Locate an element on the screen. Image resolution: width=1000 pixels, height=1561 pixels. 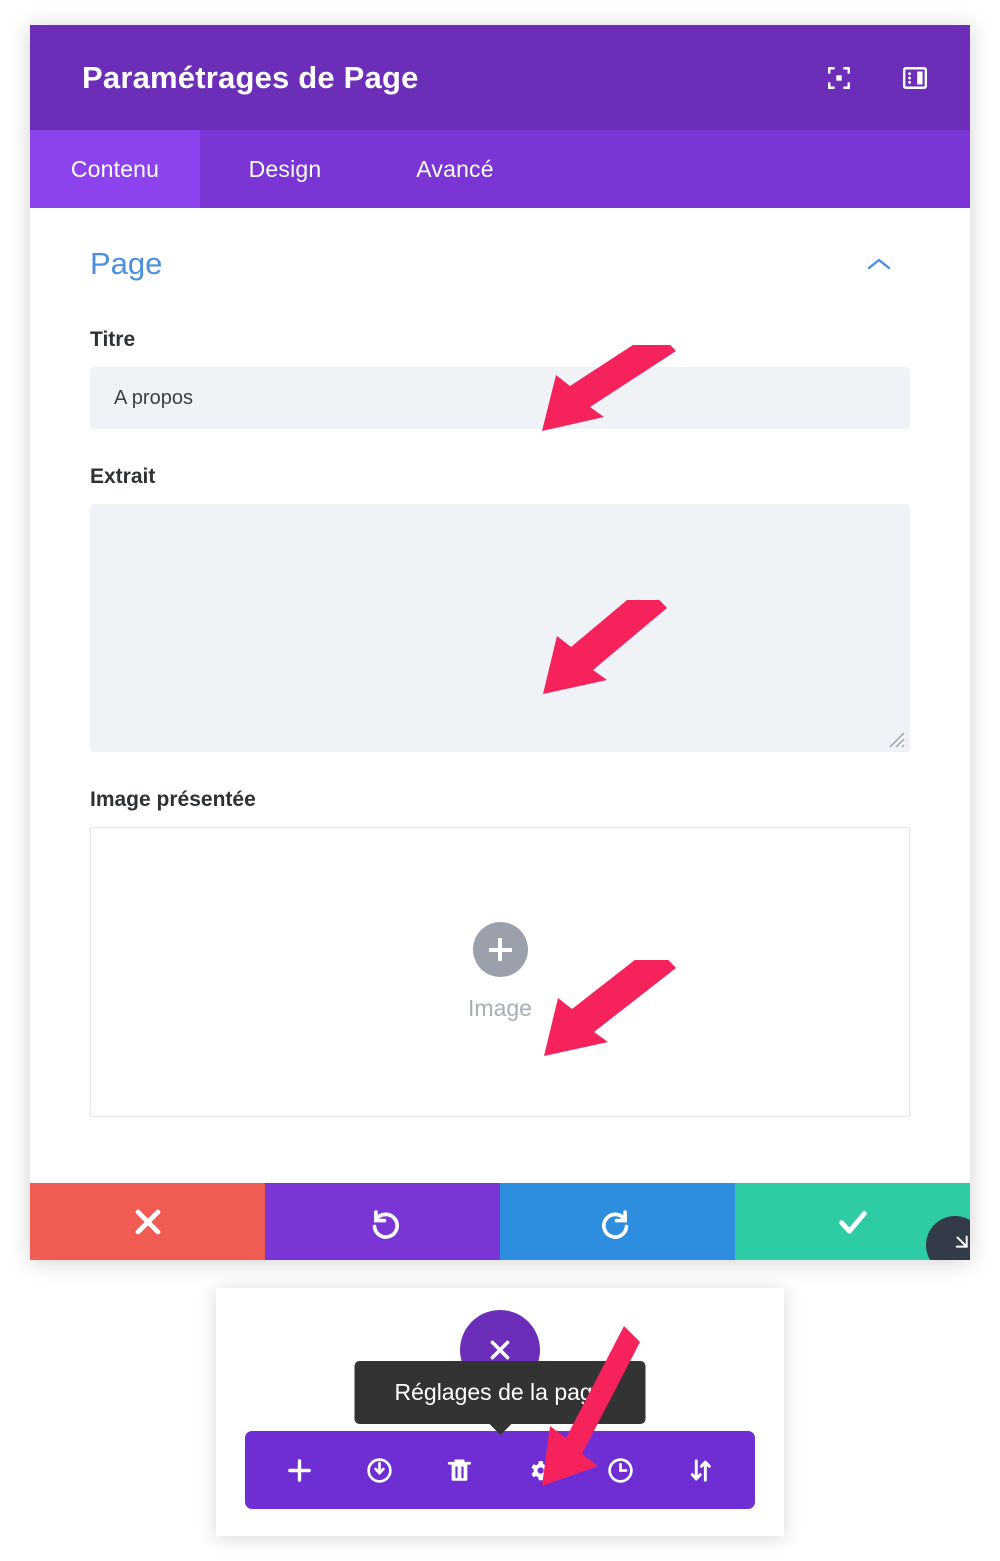
field-label-image: Image présentée is located at coordinates (173, 799).